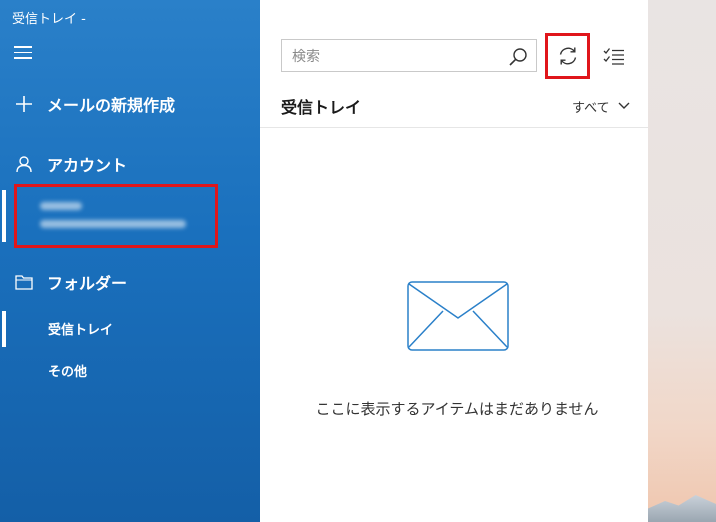  Describe the element at coordinates (130, 328) in the screenshot. I see `folder-item-inbox: 受信トレイ` at that location.